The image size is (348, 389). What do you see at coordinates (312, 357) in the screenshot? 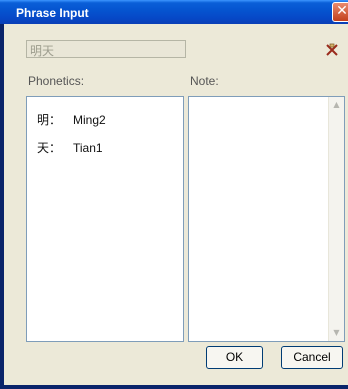
I see `cancel-button: Cancel` at bounding box center [312, 357].